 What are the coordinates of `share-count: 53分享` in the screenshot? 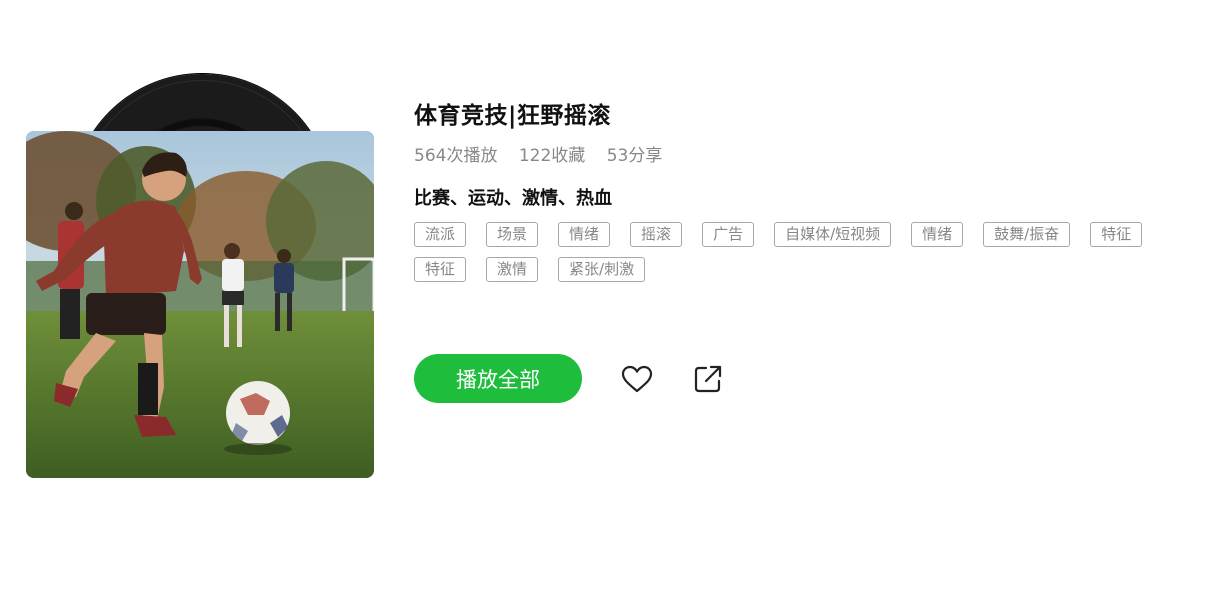 It's located at (634, 156).